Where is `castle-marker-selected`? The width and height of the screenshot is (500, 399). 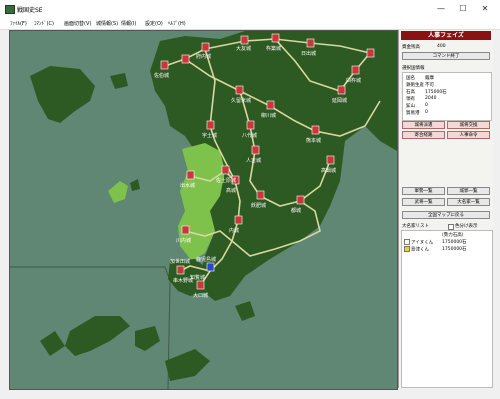 castle-marker-selected is located at coordinates (210, 267).